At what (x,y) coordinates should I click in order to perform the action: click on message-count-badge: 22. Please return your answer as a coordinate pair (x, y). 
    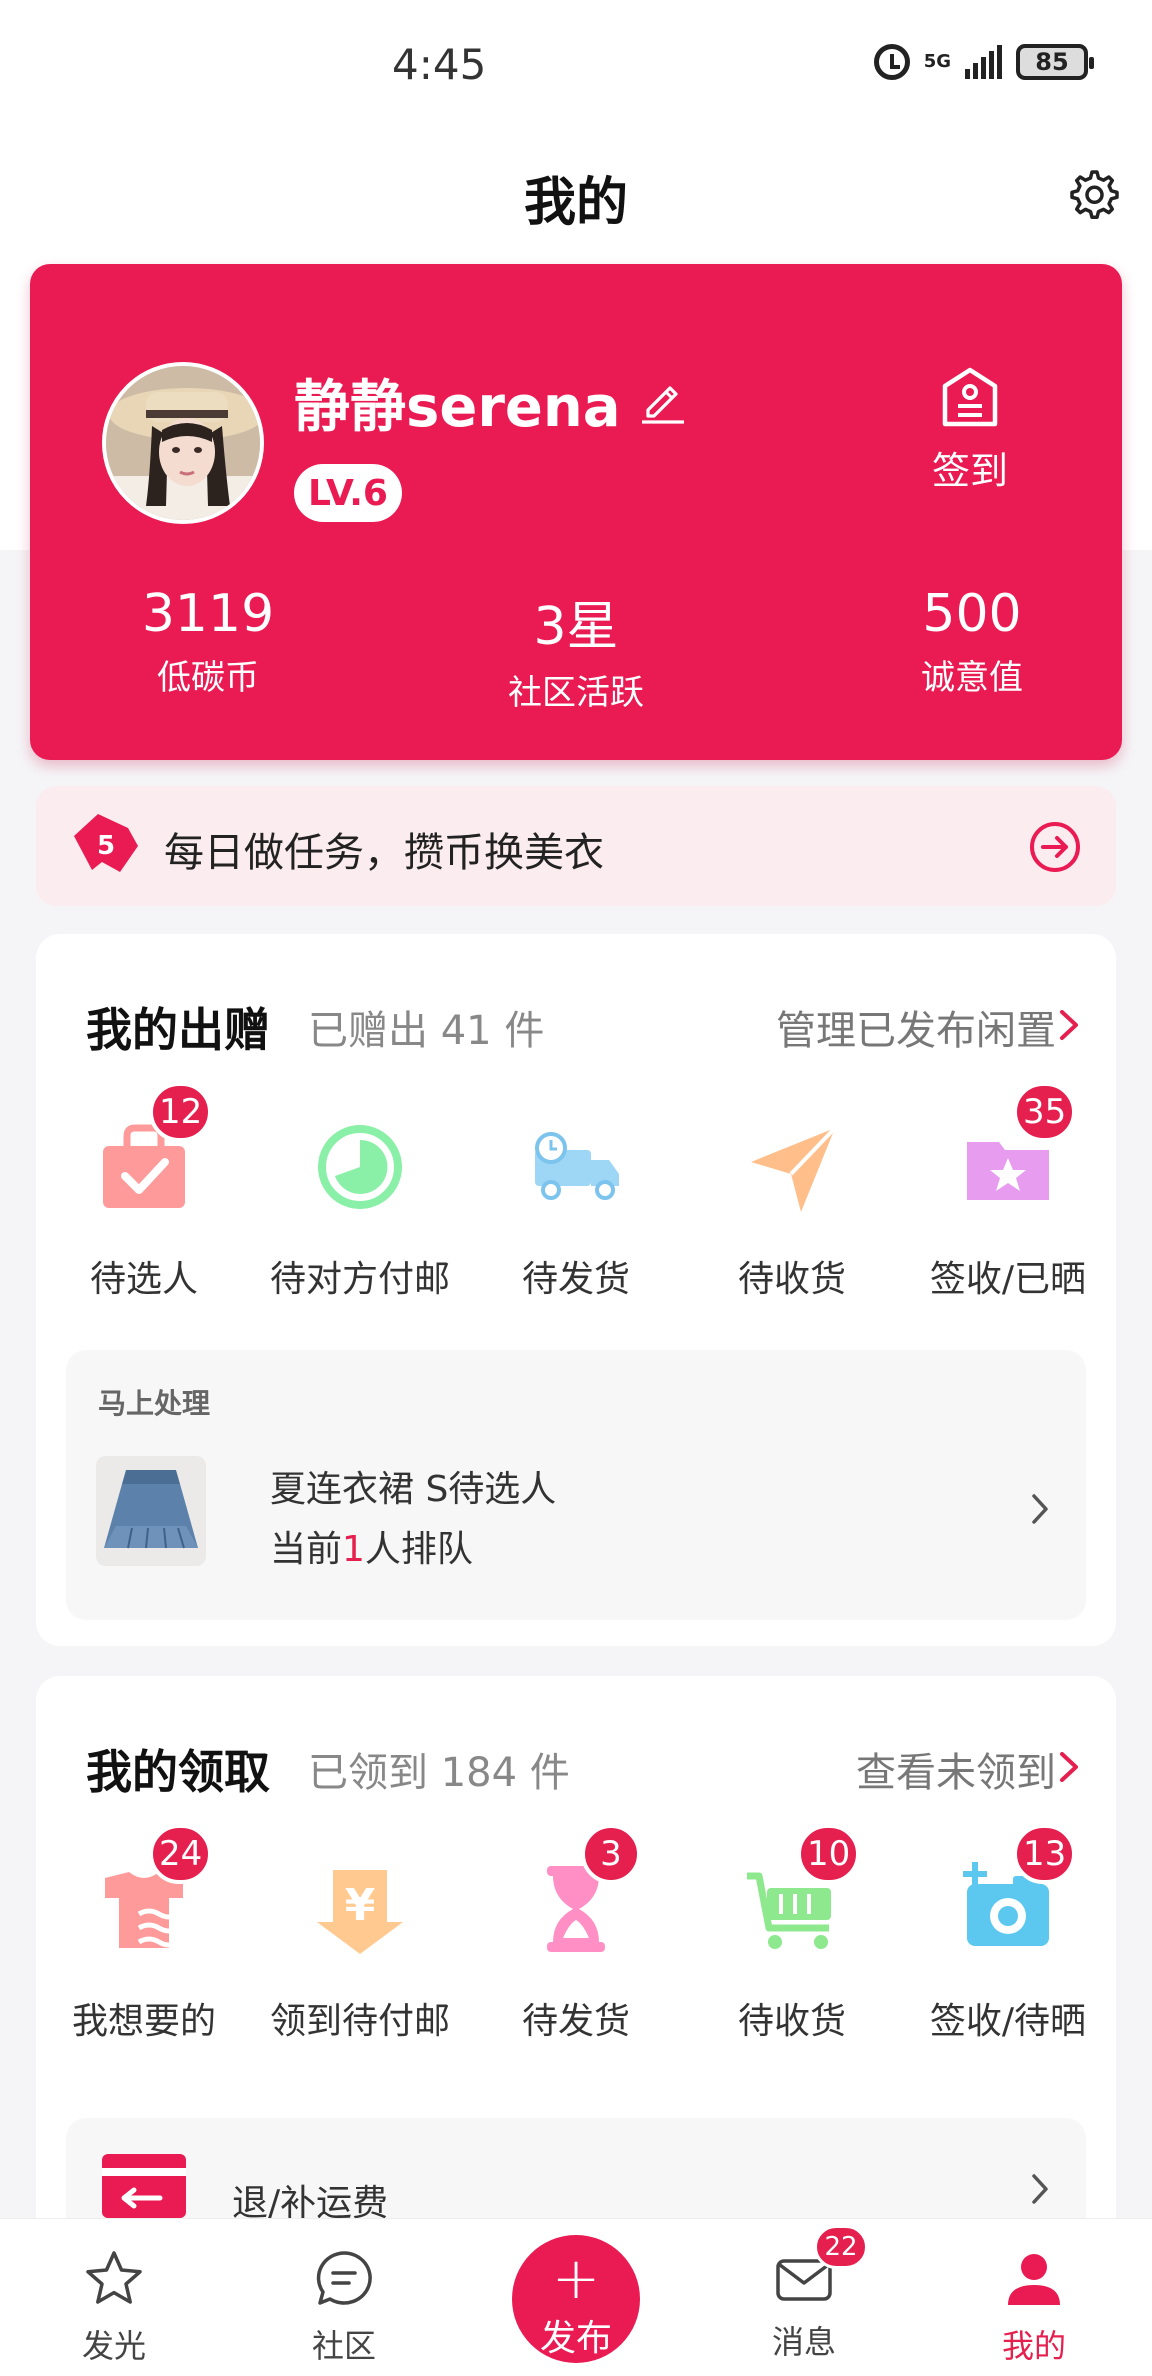
    Looking at the image, I should click on (841, 2247).